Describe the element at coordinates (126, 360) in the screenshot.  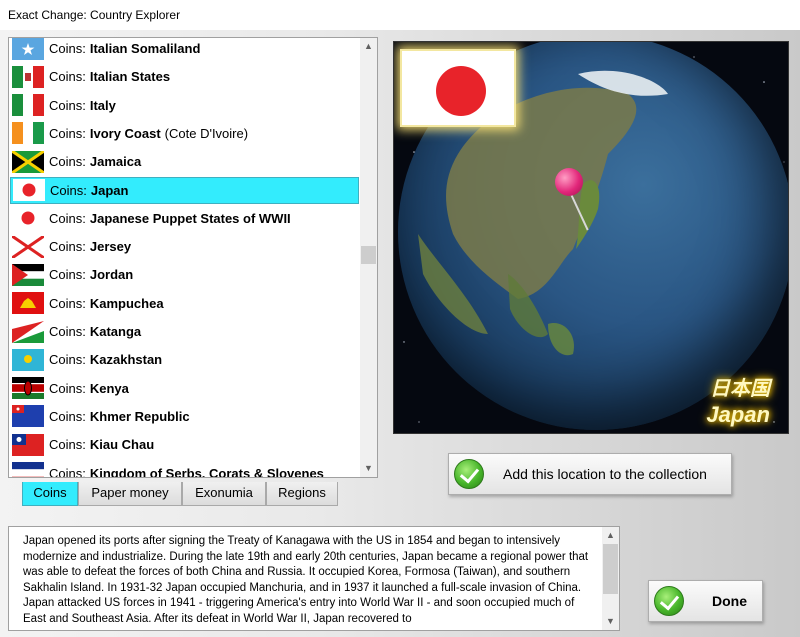
I see `list-item-country: Kazakhstan` at that location.